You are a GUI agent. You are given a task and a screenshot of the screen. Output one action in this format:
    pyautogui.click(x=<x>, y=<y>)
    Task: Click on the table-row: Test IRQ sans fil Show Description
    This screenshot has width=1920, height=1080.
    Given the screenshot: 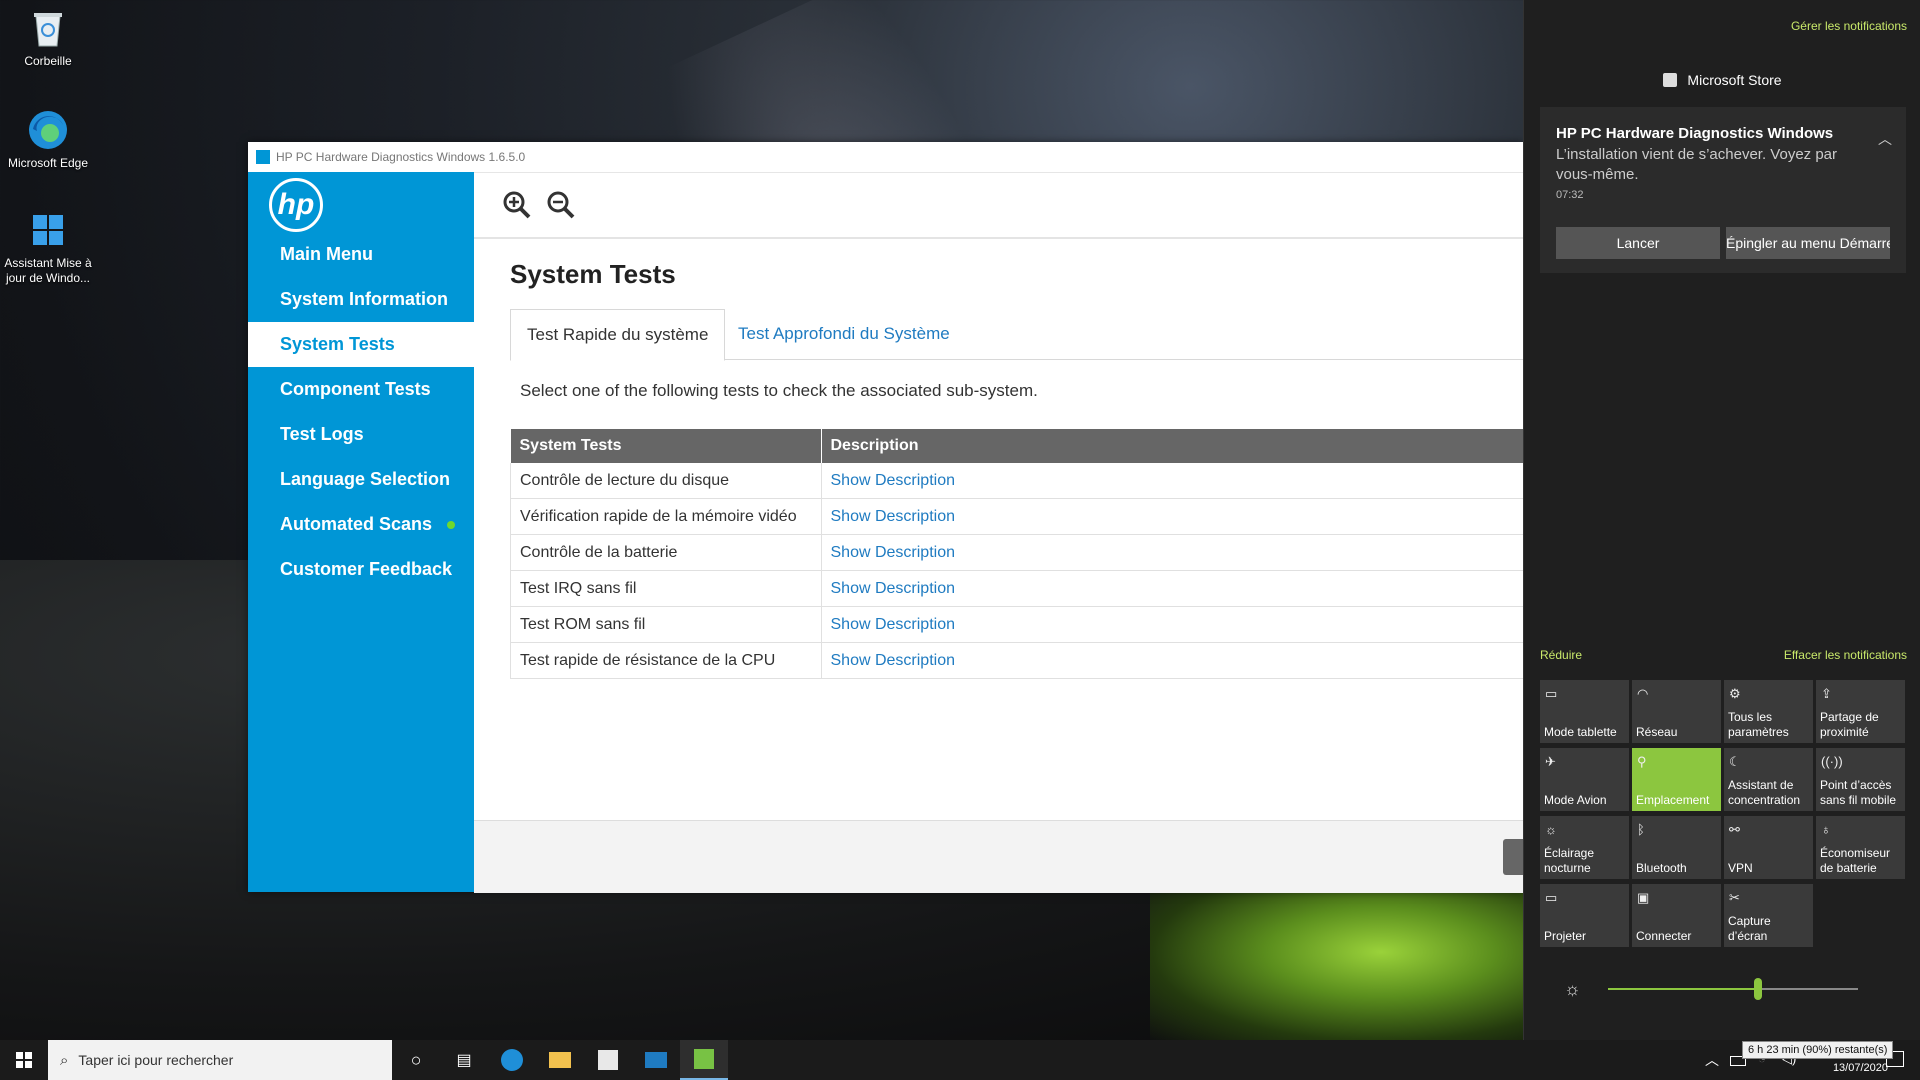 What is the action you would take?
    pyautogui.click(x=1017, y=588)
    